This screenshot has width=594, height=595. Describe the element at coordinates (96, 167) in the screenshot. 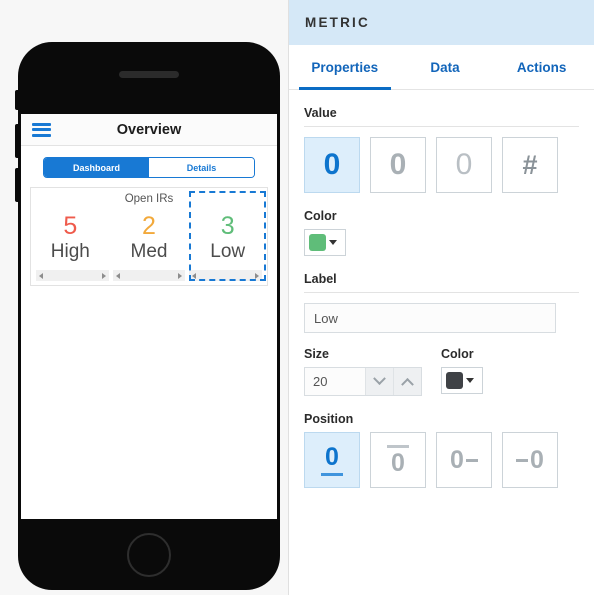

I see `tab-dashboard: Dashboard` at that location.